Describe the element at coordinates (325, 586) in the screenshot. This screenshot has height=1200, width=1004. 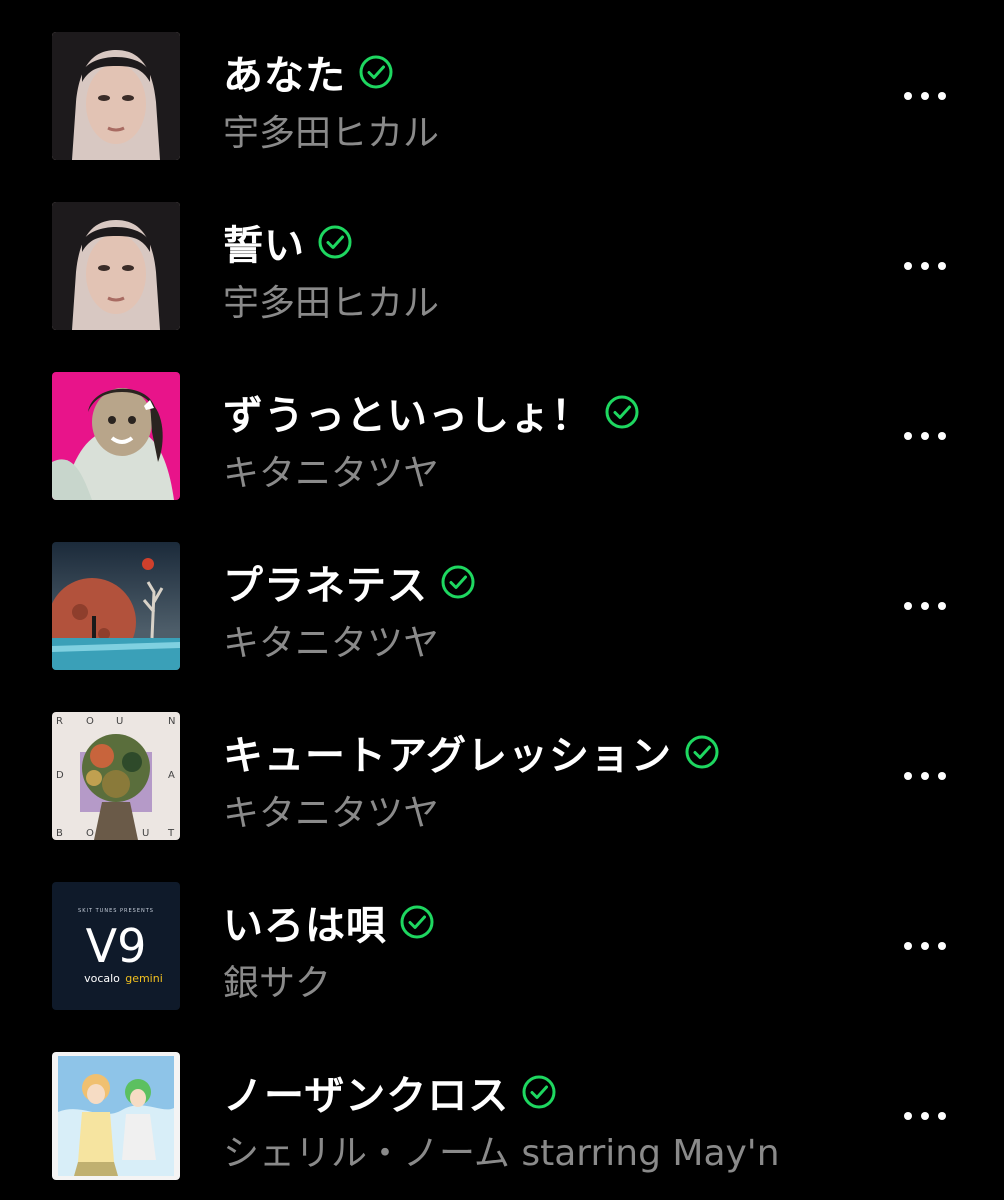
I see `track-title: プラネテス` at that location.